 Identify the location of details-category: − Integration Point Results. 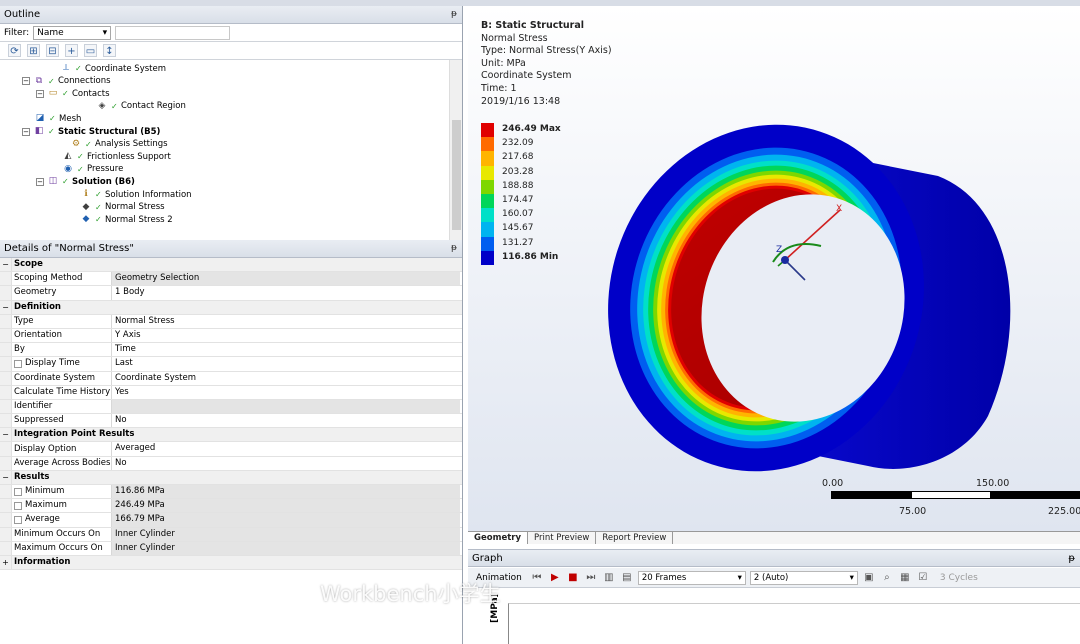
(231, 435).